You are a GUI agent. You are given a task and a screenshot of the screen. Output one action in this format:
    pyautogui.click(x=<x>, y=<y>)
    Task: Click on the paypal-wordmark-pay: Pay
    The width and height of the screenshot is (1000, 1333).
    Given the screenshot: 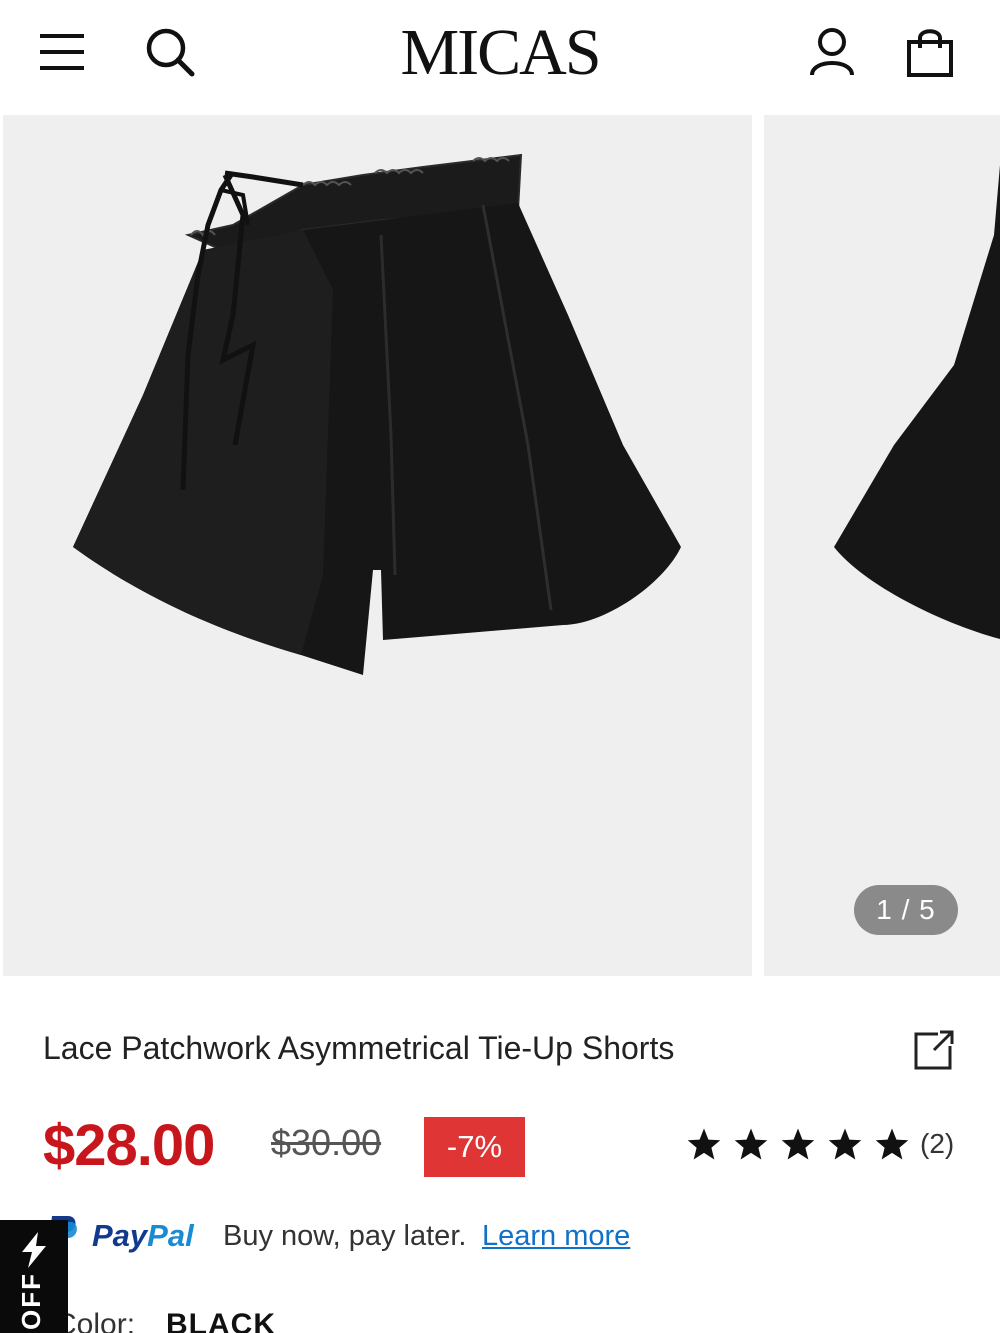 What is the action you would take?
    pyautogui.click(x=120, y=1235)
    